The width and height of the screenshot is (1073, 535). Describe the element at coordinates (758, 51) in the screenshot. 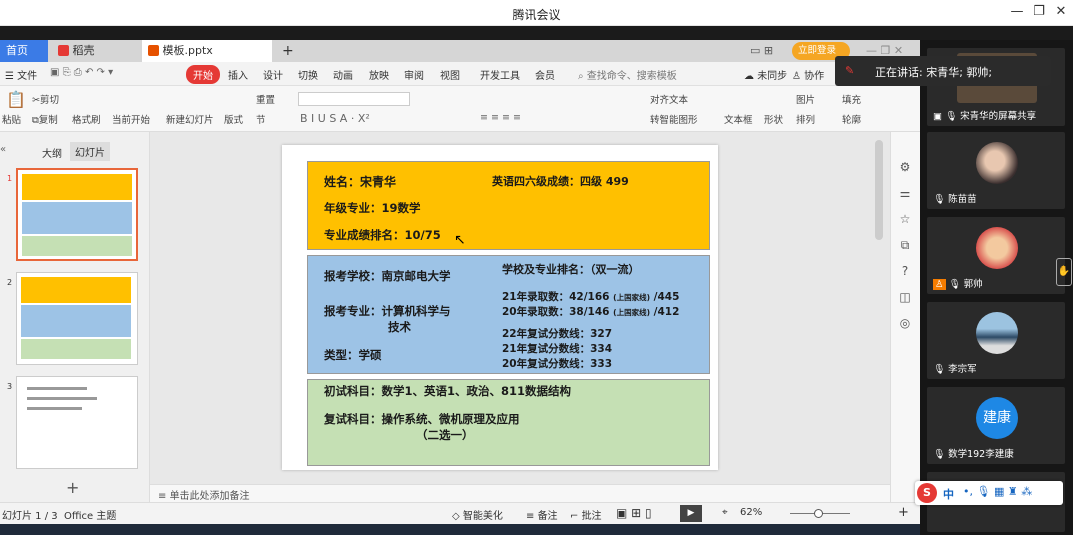

I see `layout-icon: ▭ ⊞` at that location.